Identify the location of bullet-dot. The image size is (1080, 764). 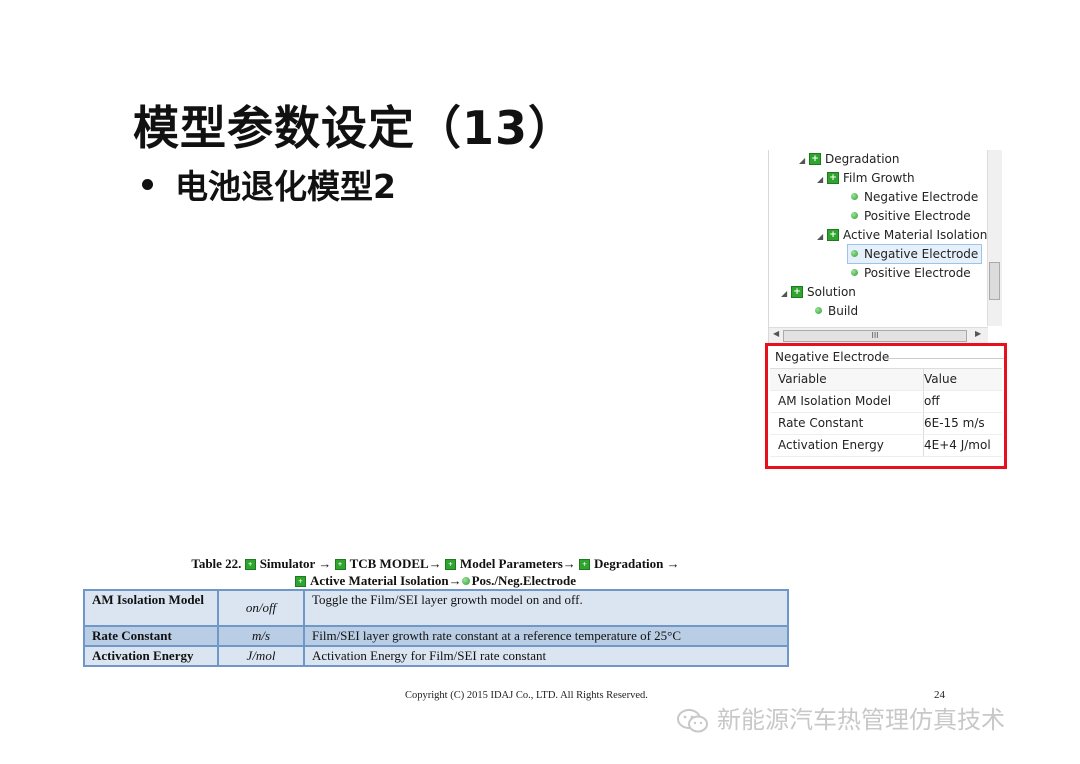
(147, 184).